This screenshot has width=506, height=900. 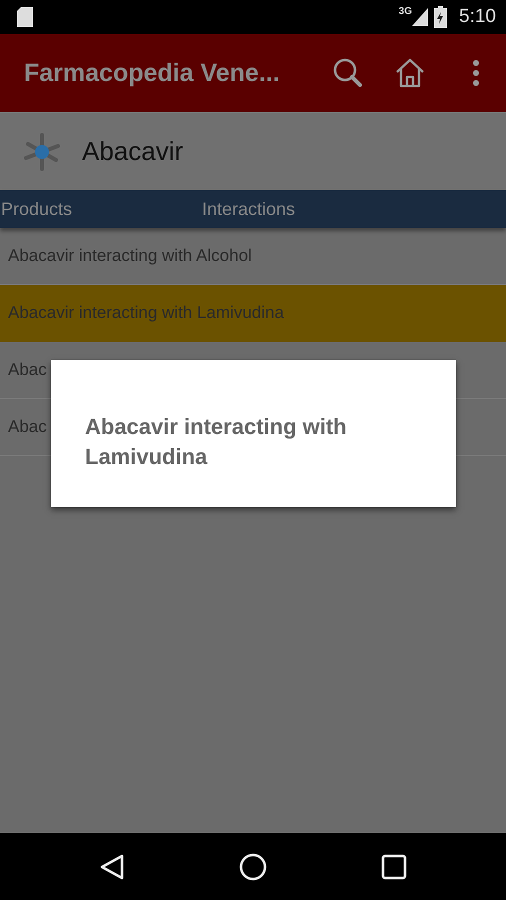 I want to click on recents-icon, so click(x=394, y=867).